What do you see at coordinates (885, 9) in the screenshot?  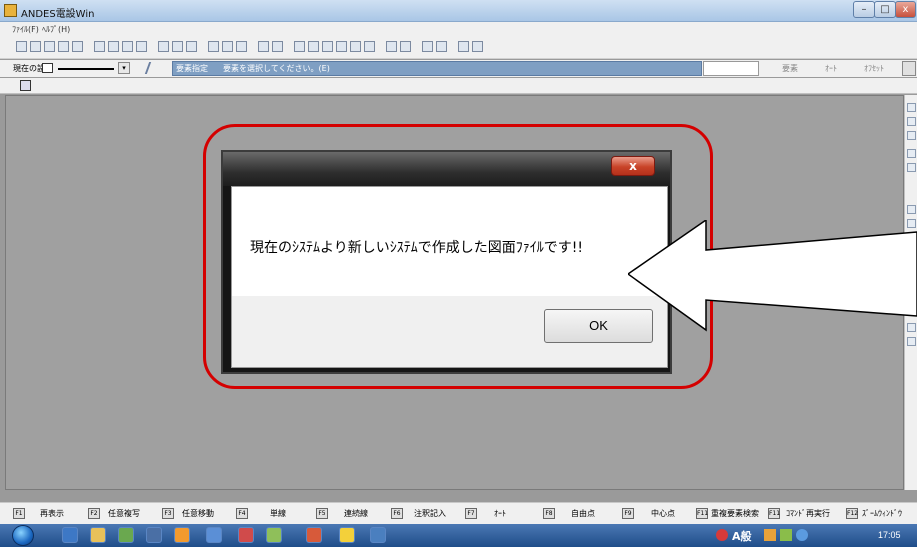 I see `maximize-button: □` at bounding box center [885, 9].